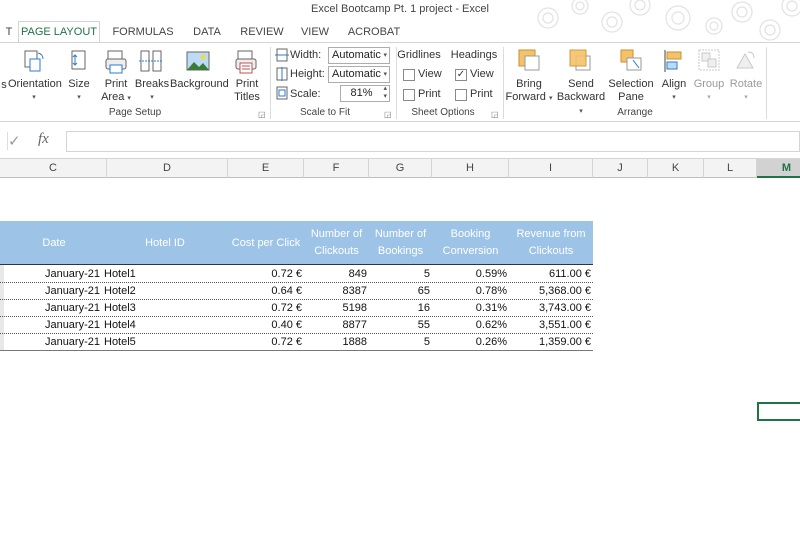 This screenshot has height=540, width=800. I want to click on rotate-dropdown-icon: ▾, so click(746, 97).